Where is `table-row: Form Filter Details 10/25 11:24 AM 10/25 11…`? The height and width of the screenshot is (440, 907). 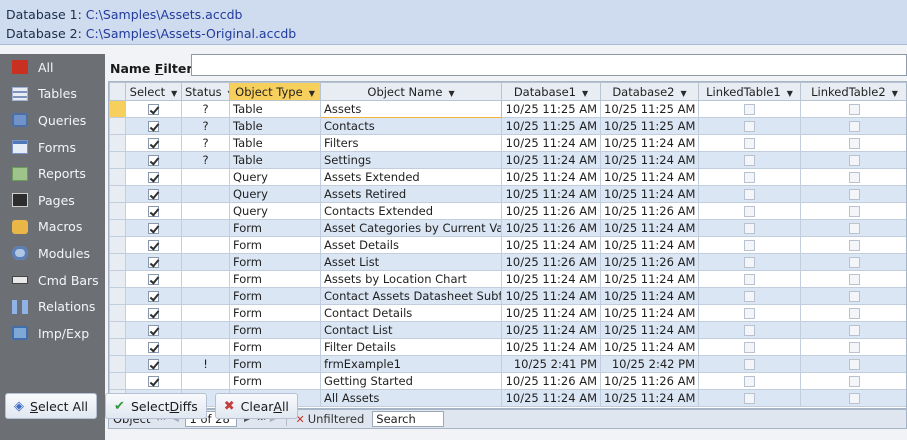 table-row: Form Filter Details 10/25 11:24 AM 10/25 11… is located at coordinates (507, 347).